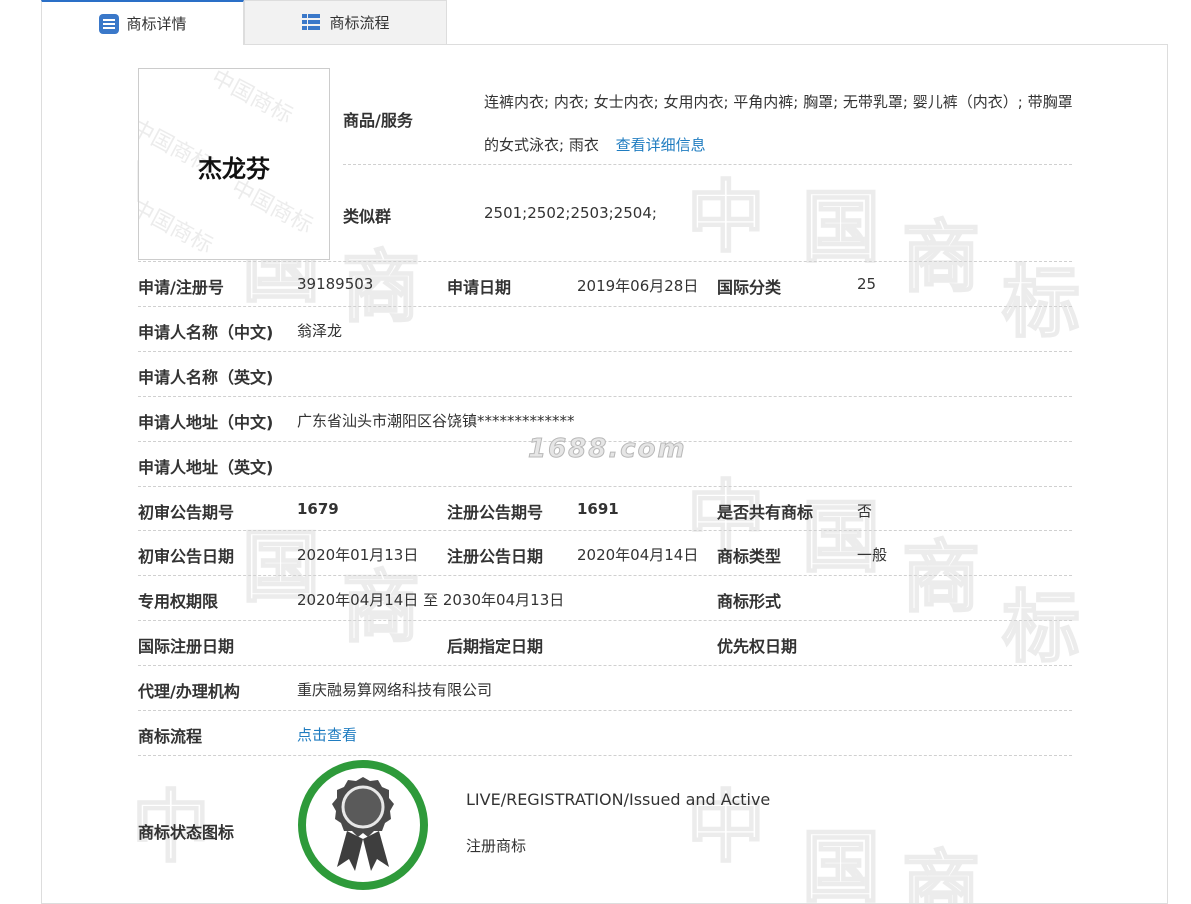 Image resolution: width=1191 pixels, height=904 pixels. Describe the element at coordinates (661, 145) in the screenshot. I see `view-details-link: 查看详细信息` at that location.